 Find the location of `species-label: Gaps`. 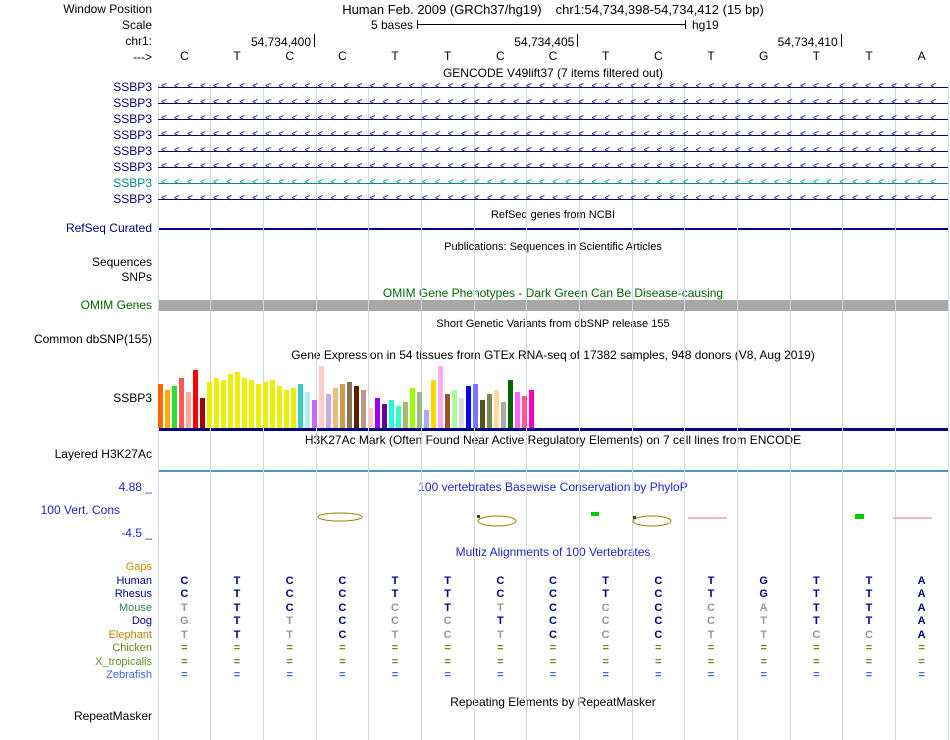

species-label: Gaps is located at coordinates (76, 567).